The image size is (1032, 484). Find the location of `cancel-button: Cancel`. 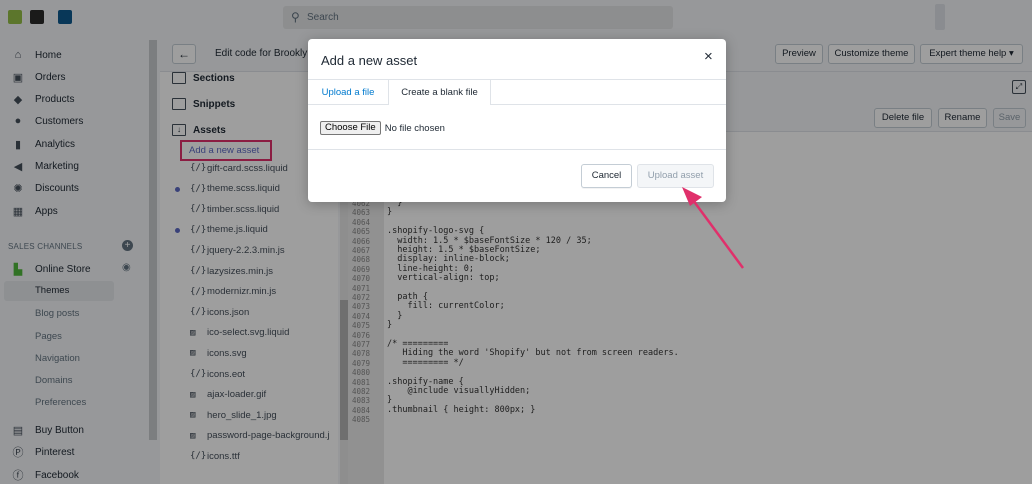

cancel-button: Cancel is located at coordinates (606, 176).